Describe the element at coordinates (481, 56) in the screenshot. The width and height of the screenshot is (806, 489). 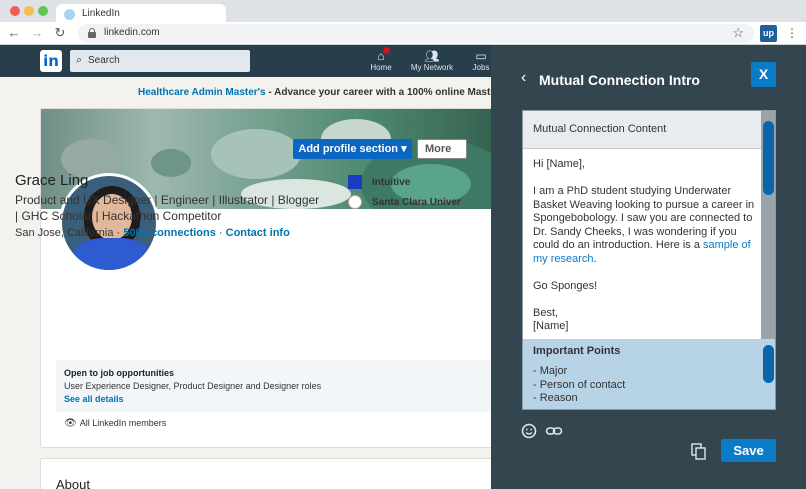
I see `jobs-icon: ▭` at that location.